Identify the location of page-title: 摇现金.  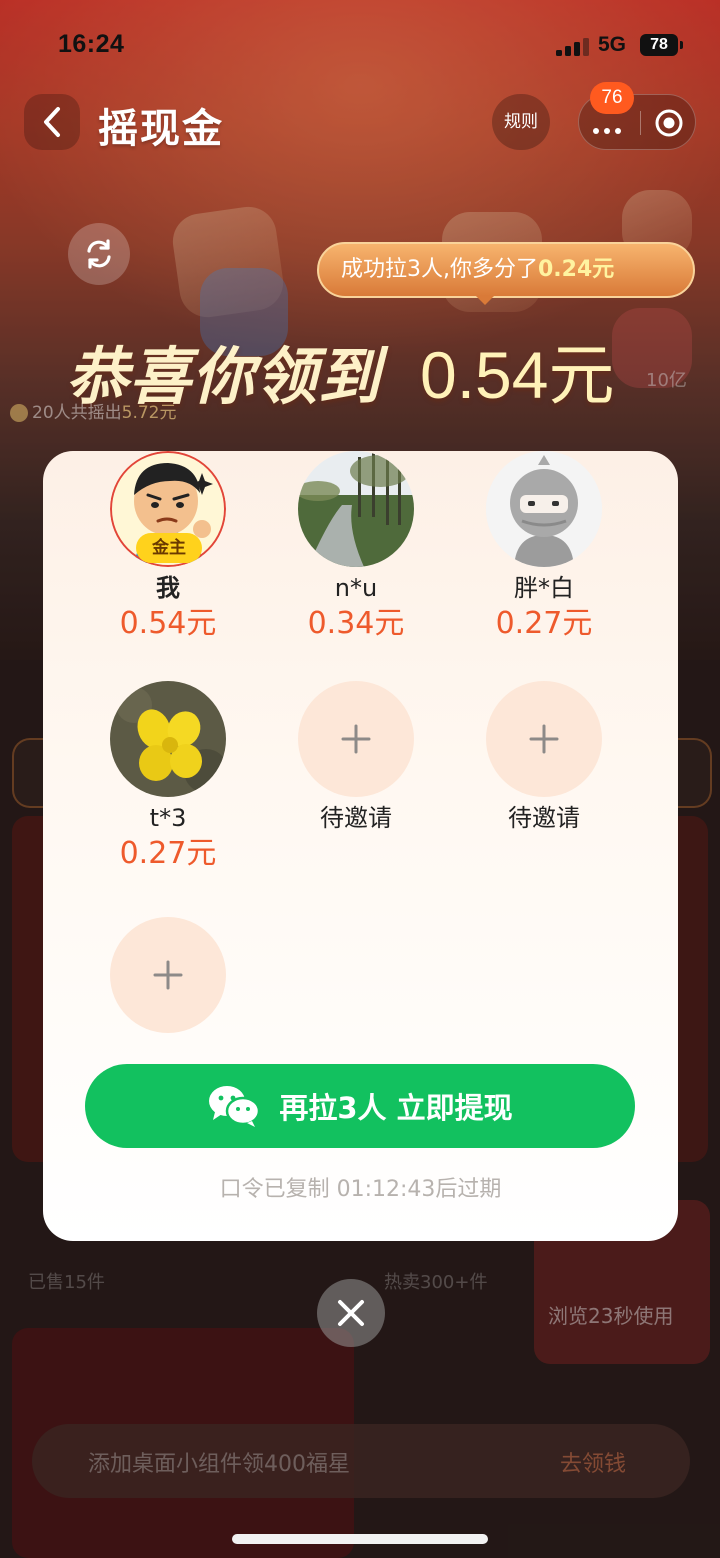
(161, 129).